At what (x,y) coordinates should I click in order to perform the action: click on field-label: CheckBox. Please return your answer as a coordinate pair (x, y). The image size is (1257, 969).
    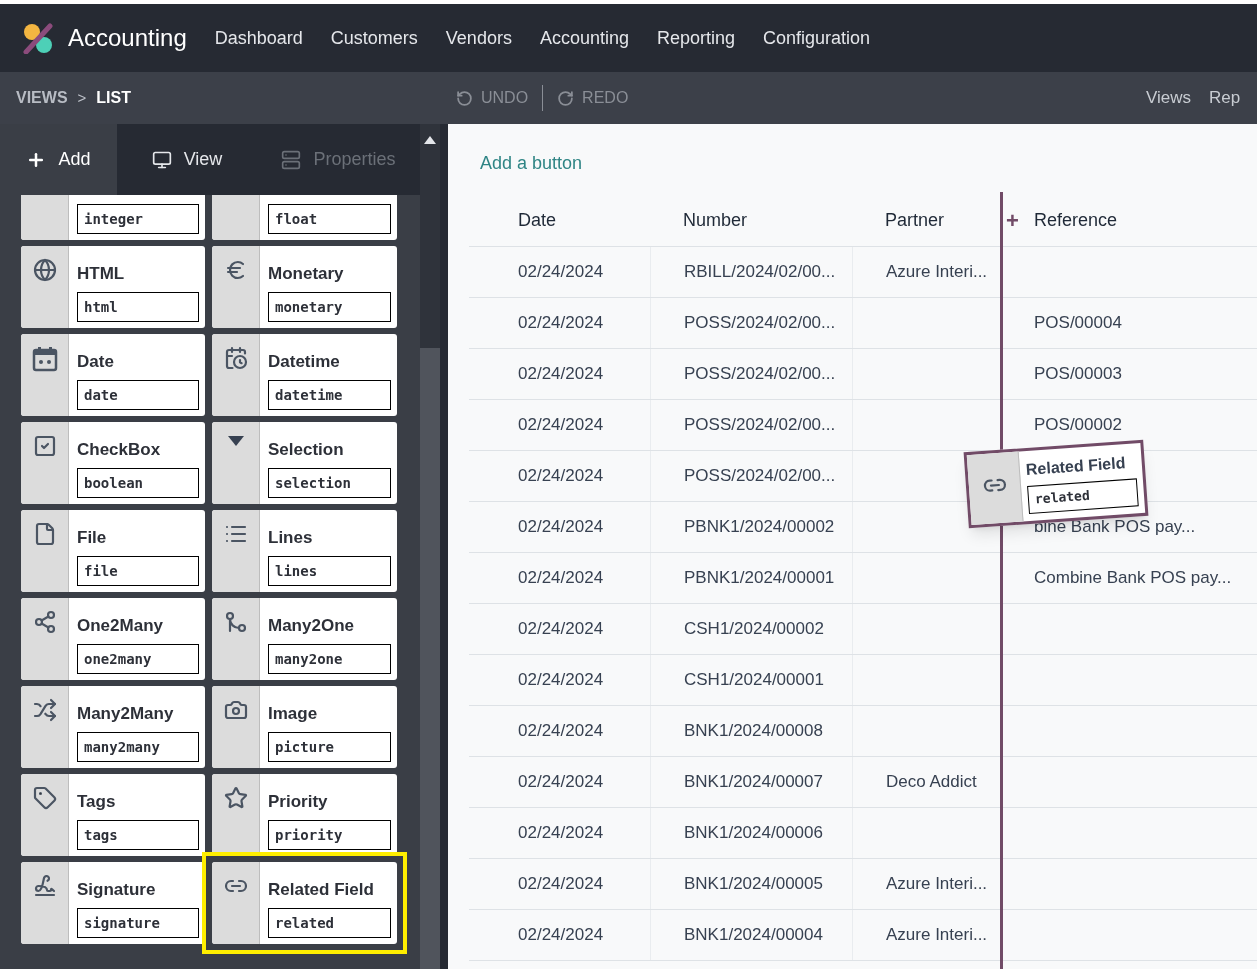
    Looking at the image, I should click on (119, 449).